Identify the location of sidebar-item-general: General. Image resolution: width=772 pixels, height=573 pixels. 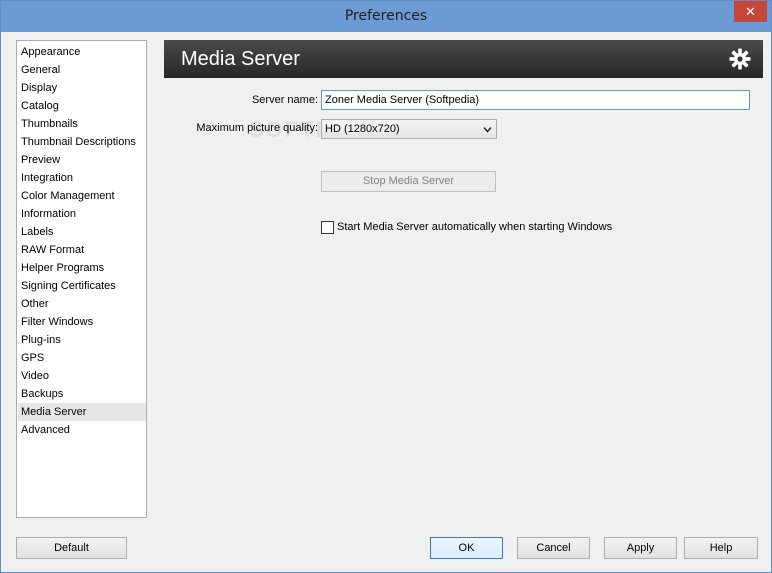
(82, 70).